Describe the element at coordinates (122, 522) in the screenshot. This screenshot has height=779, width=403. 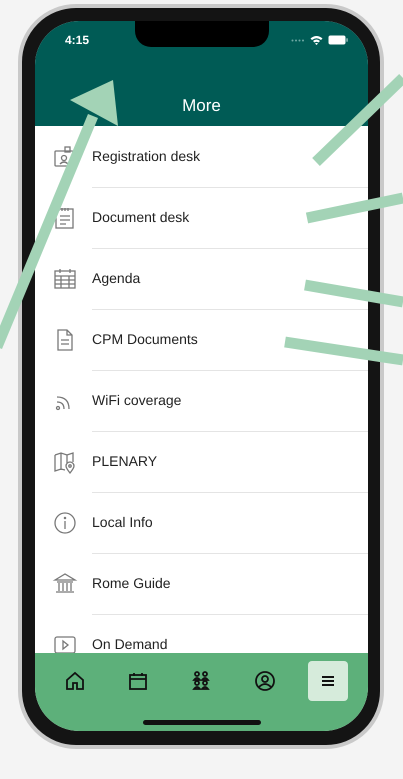
I see `menu-label: Local Info` at that location.